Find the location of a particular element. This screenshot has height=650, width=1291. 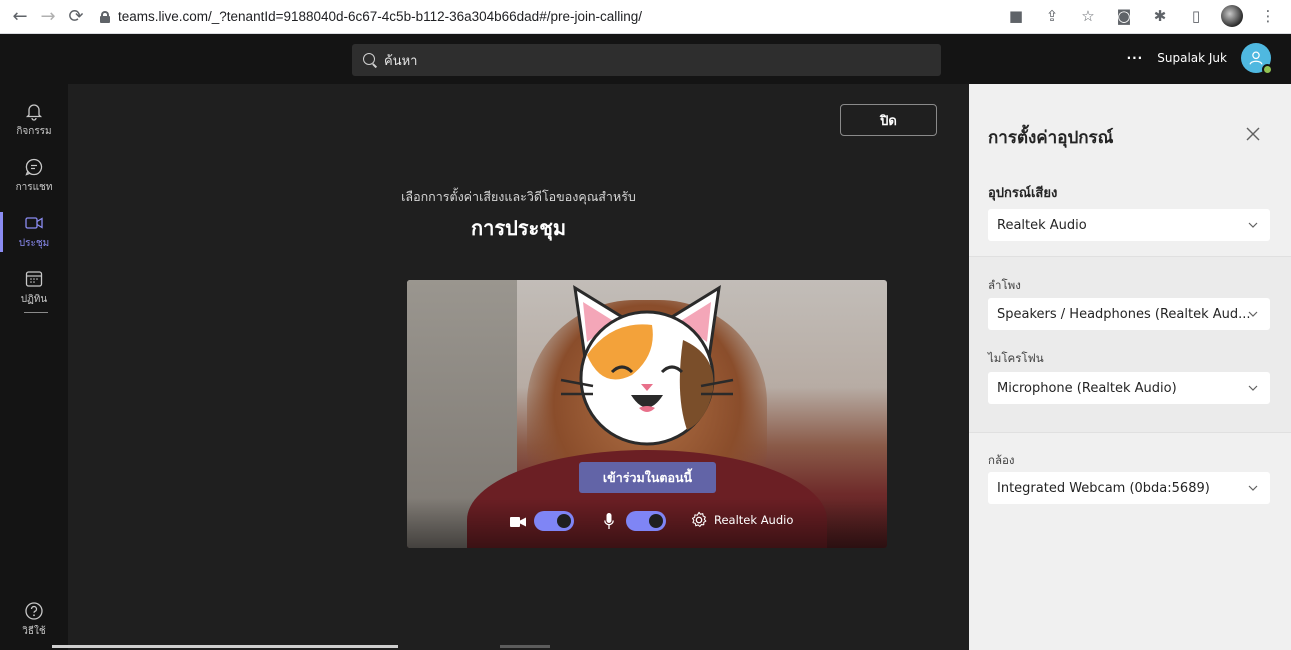

share-icon: ⇪ is located at coordinates (1052, 16).